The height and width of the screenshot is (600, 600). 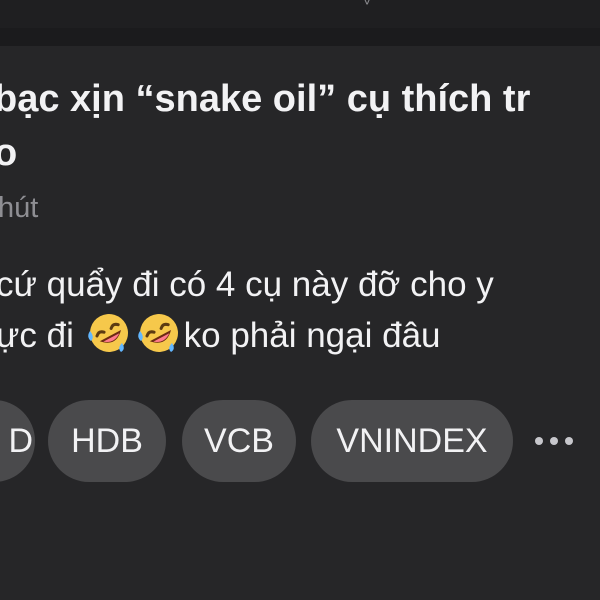 I want to click on post-body-line2-suffix: ko phải ngại đâu, so click(x=312, y=335).